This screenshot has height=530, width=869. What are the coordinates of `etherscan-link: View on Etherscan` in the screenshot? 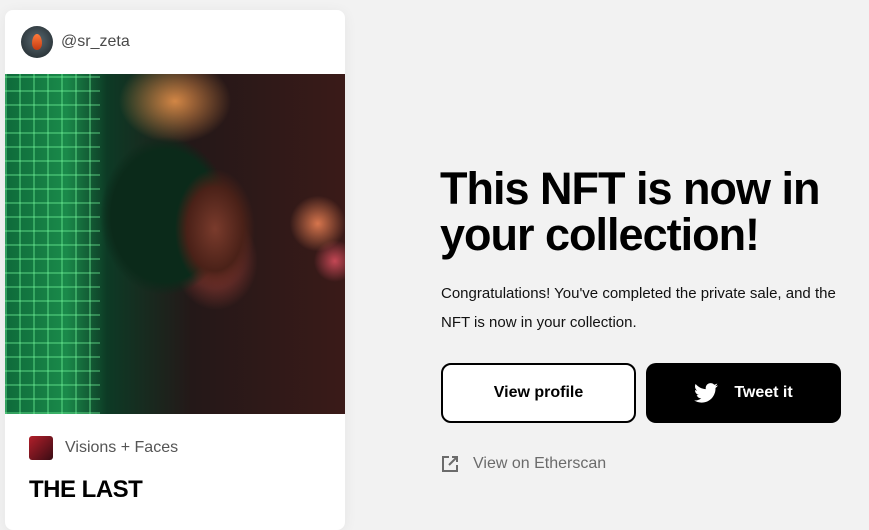 It's located at (523, 464).